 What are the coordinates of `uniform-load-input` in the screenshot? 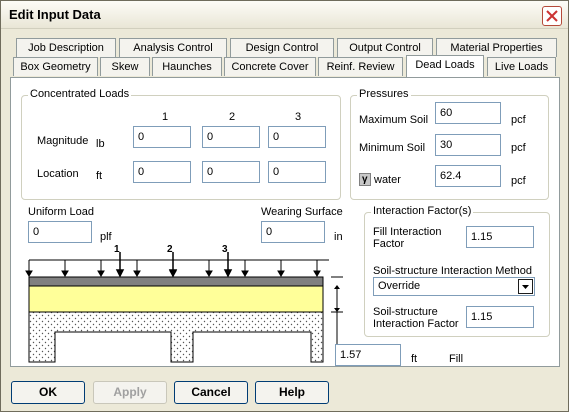 It's located at (60, 232).